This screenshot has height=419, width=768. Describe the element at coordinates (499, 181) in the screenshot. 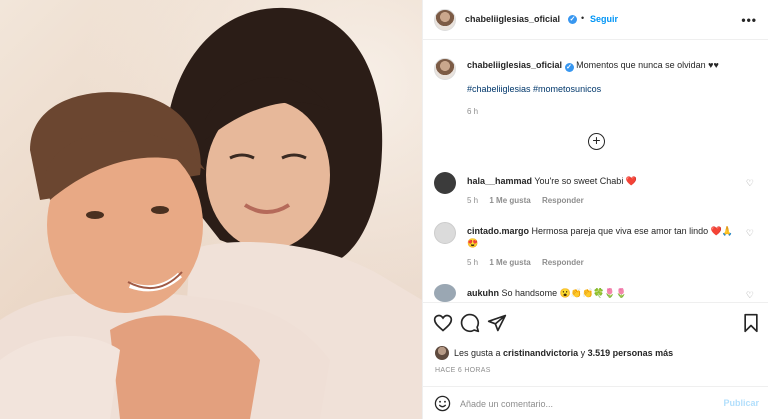

I see `comment-username: hala__hammad` at that location.